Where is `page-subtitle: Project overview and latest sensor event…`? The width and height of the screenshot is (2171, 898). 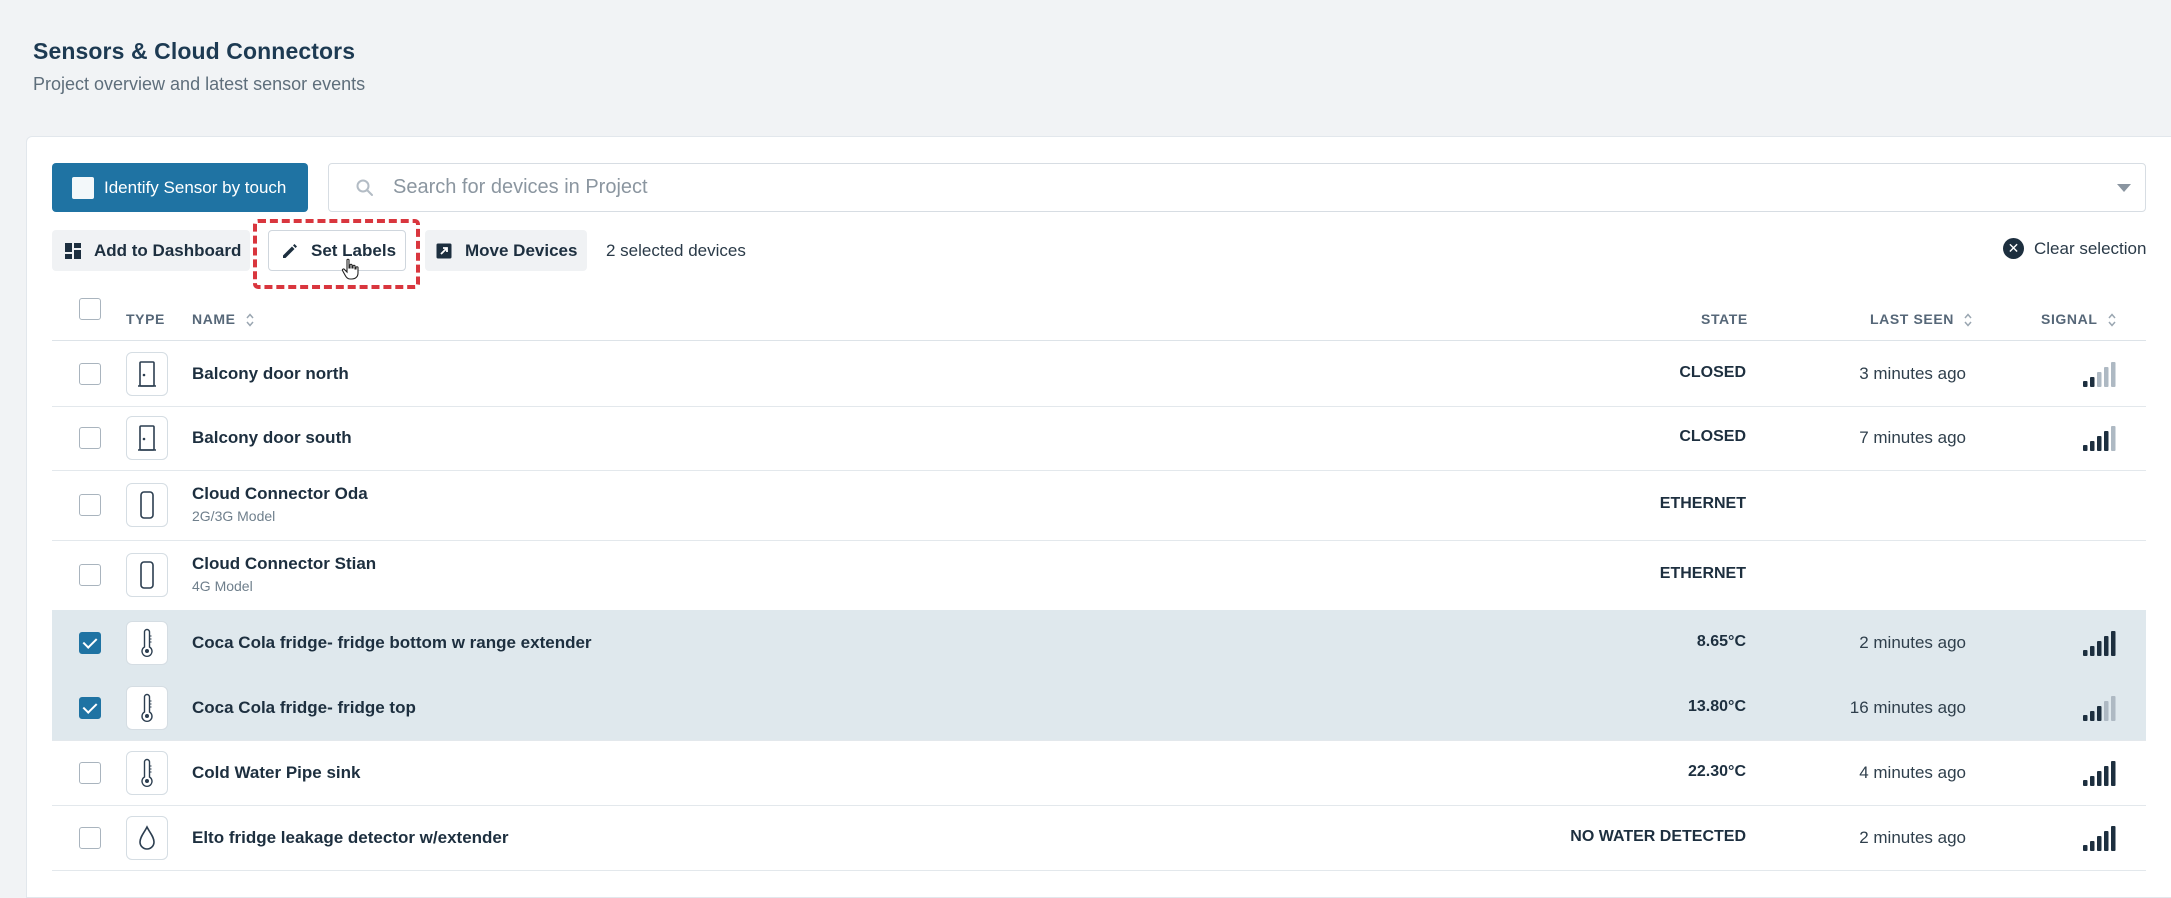 page-subtitle: Project overview and latest sensor event… is located at coordinates (199, 84).